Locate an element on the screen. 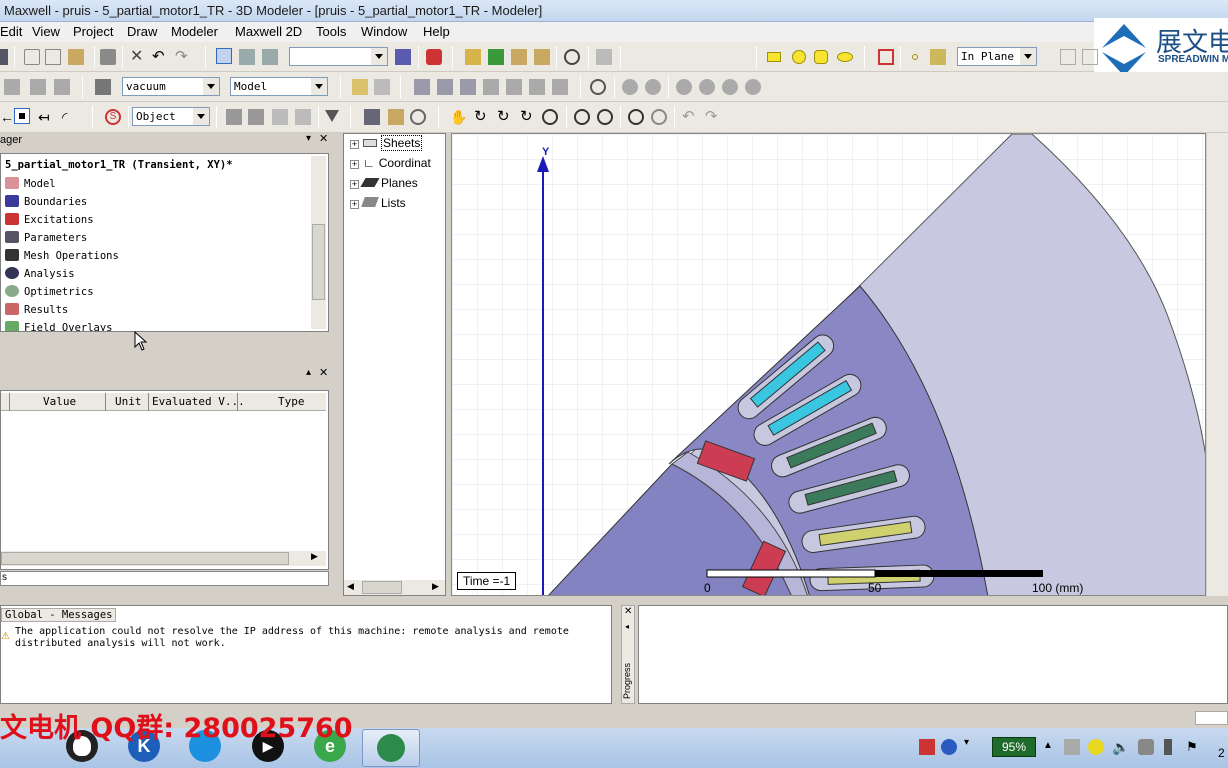 This screenshot has height=768, width=1228. tree-item-field-overlays: Field Overlays is located at coordinates (59, 326).